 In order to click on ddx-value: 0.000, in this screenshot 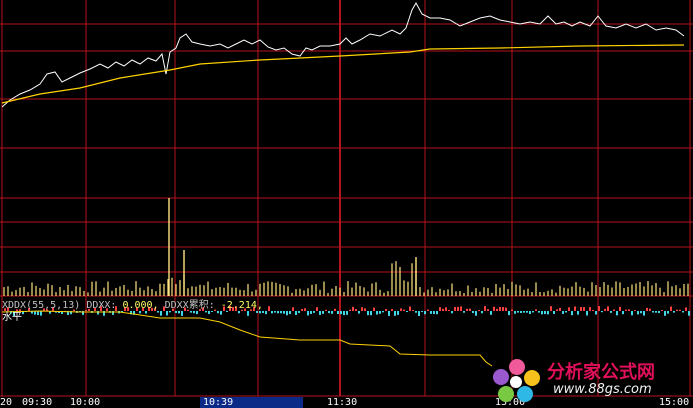, I will do `click(140, 305)`.